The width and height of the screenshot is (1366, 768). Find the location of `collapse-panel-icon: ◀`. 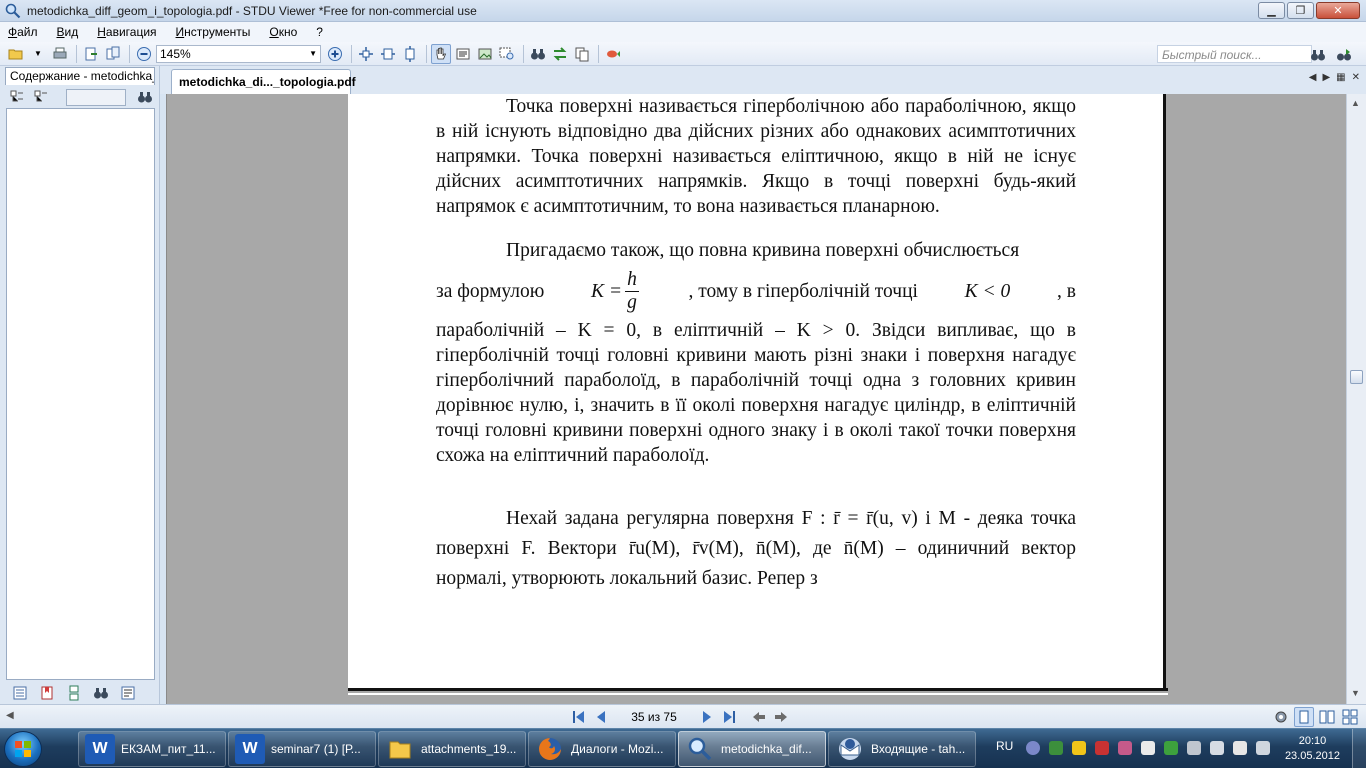

collapse-panel-icon: ◀ is located at coordinates (10, 715).